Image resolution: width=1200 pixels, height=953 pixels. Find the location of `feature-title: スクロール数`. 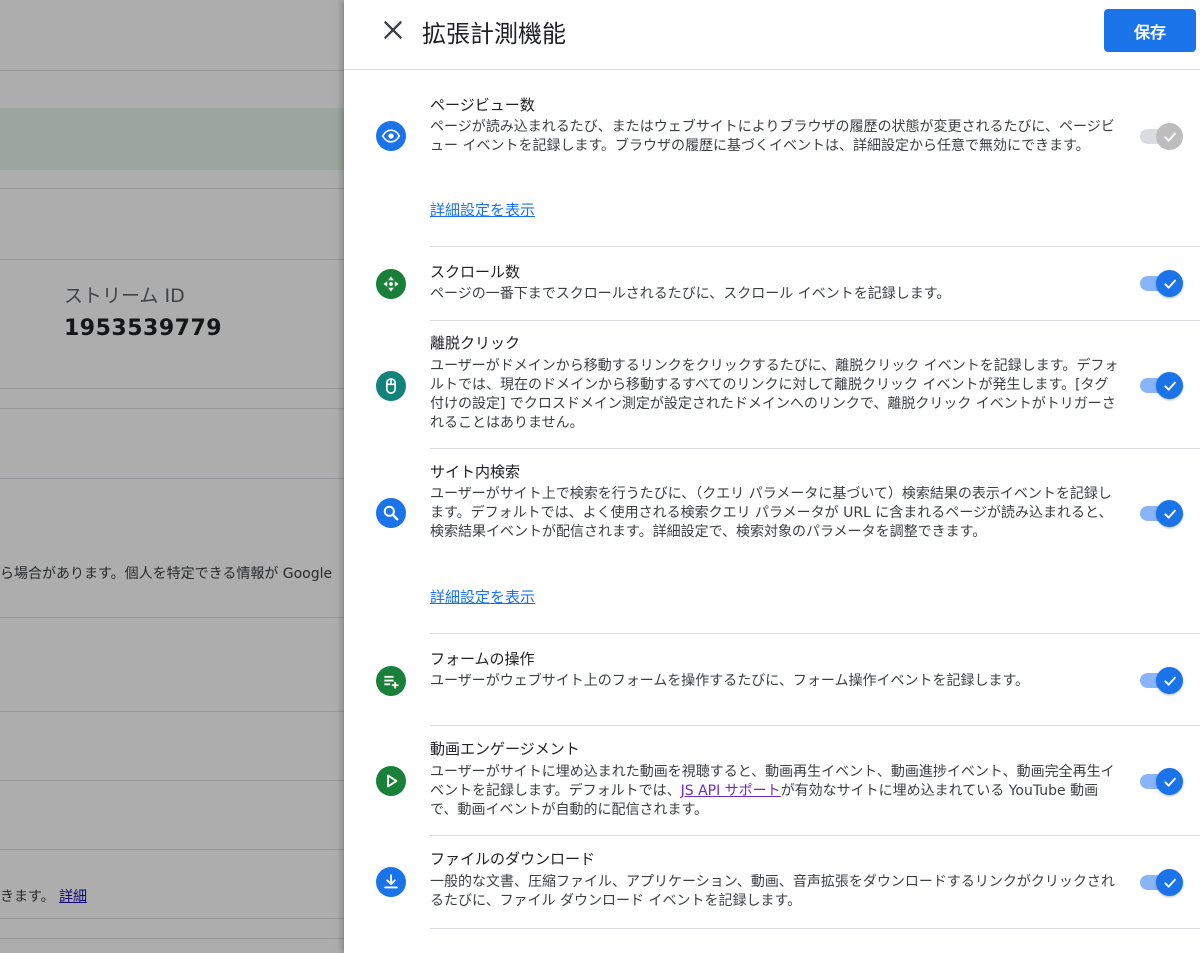

feature-title: スクロール数 is located at coordinates (475, 272).